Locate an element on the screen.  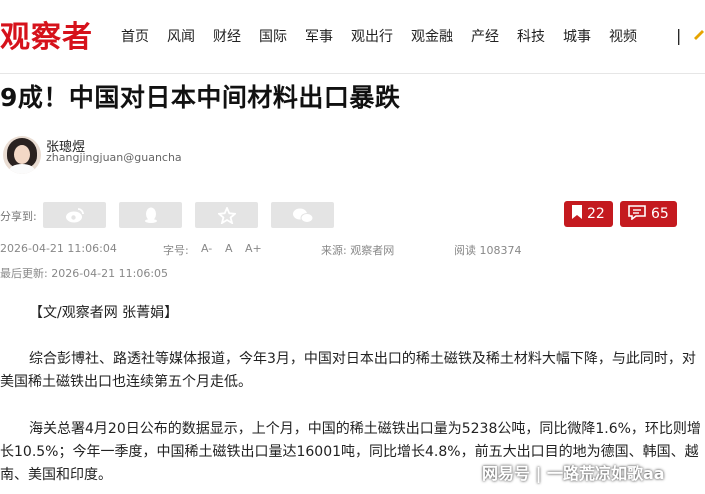
author-avatar is located at coordinates (22, 155).